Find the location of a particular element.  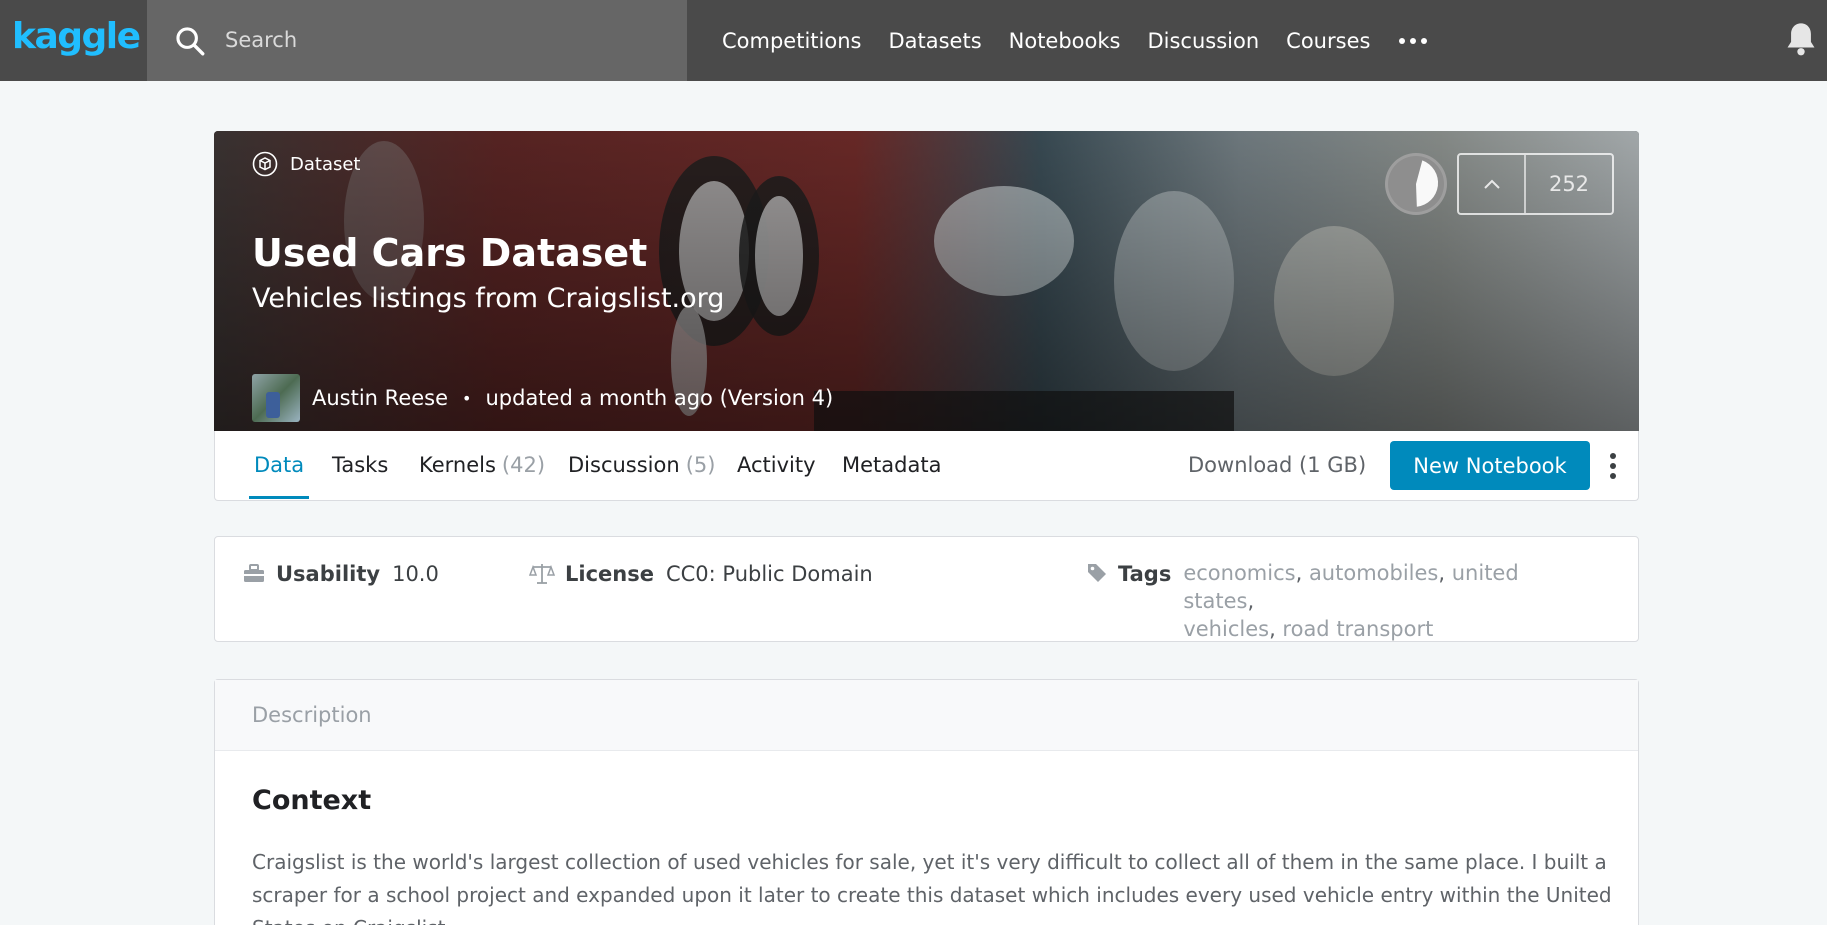

download-link: Download (1 GB) is located at coordinates (1277, 465).